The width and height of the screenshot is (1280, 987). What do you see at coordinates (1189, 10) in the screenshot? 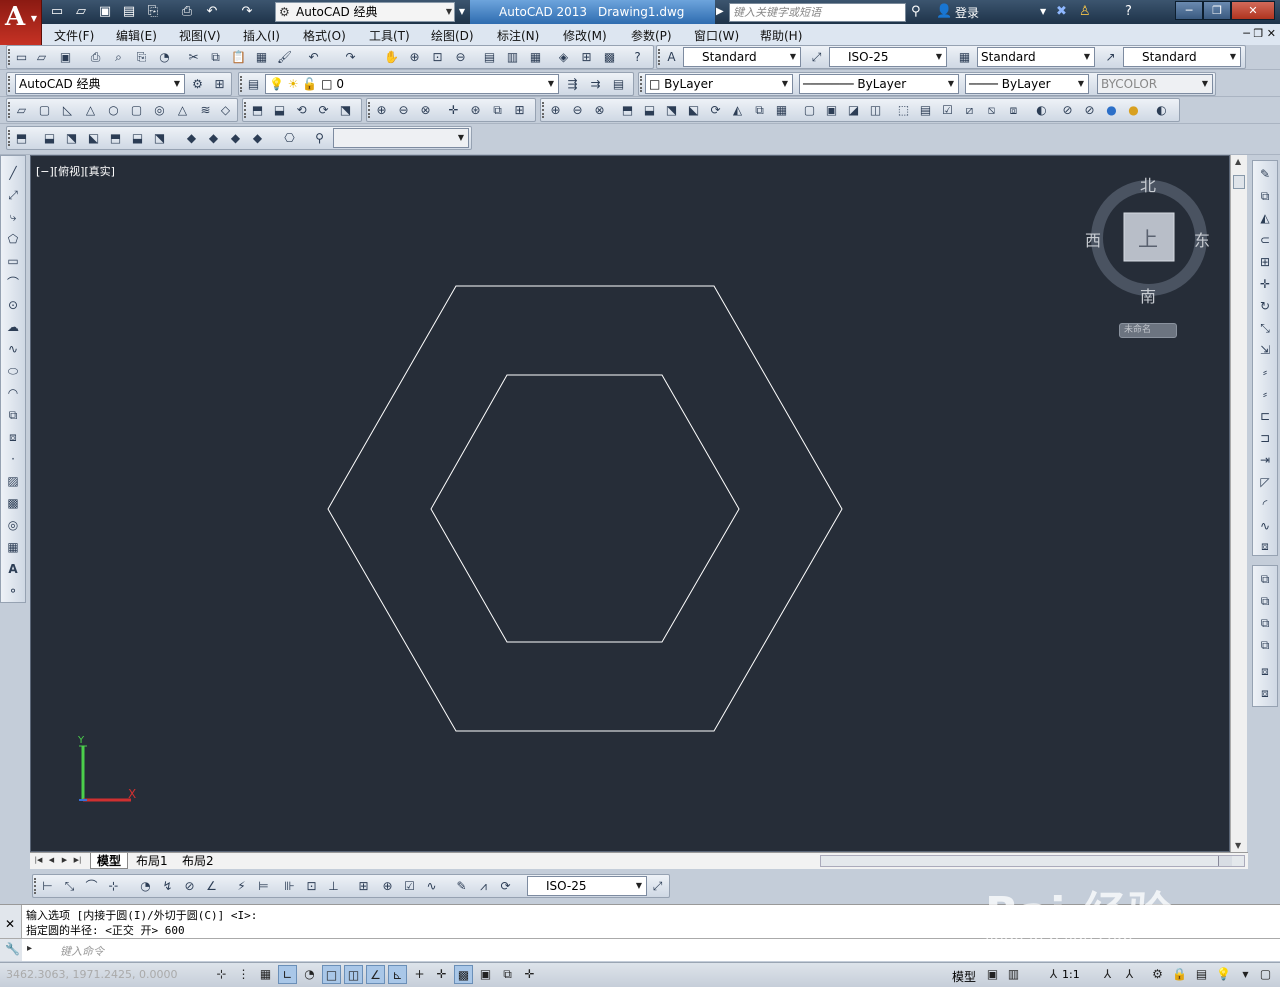
I see `minimize-button: ─` at bounding box center [1189, 10].